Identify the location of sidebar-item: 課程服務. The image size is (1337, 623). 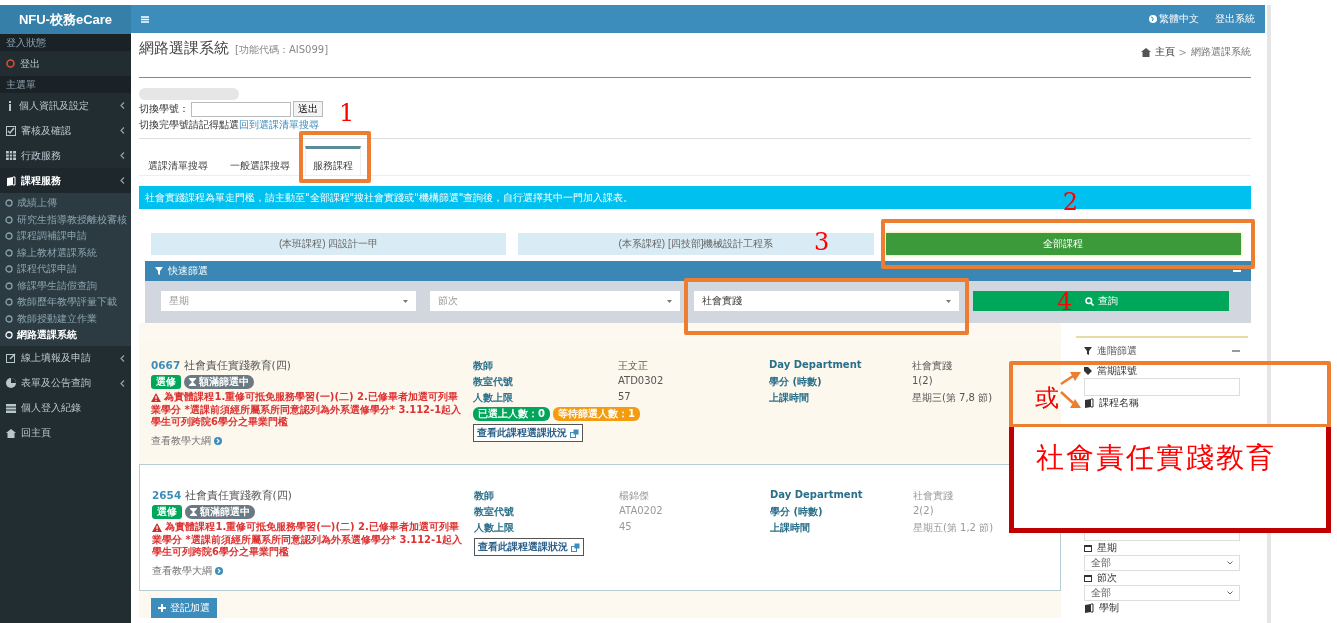
(65, 180).